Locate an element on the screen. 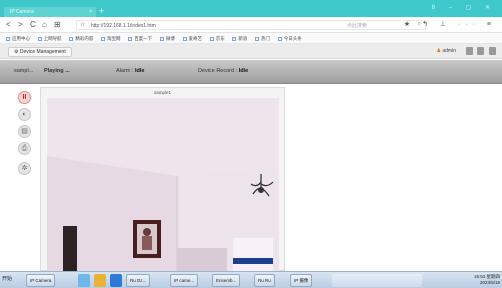  taskbar-item: IP 摄像 is located at coordinates (301, 280).